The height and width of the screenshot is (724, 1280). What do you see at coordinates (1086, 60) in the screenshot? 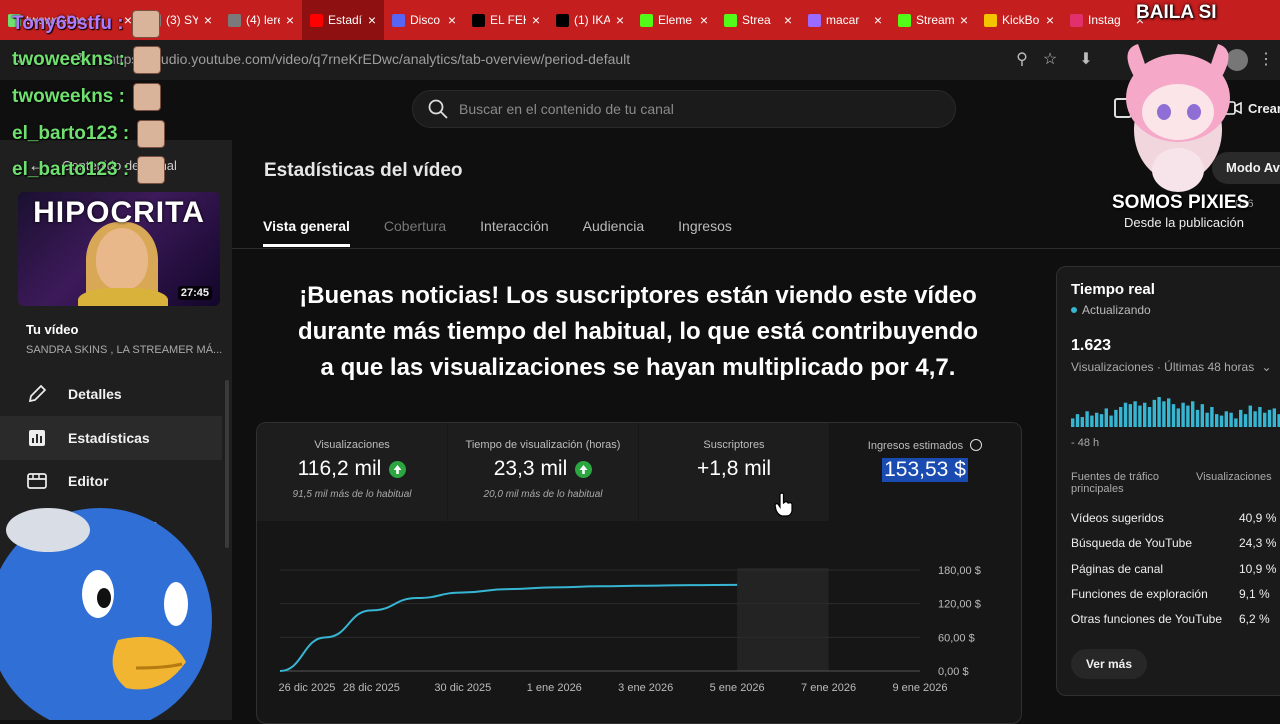
I see `extension-pin-icon: ⬇` at bounding box center [1086, 60].